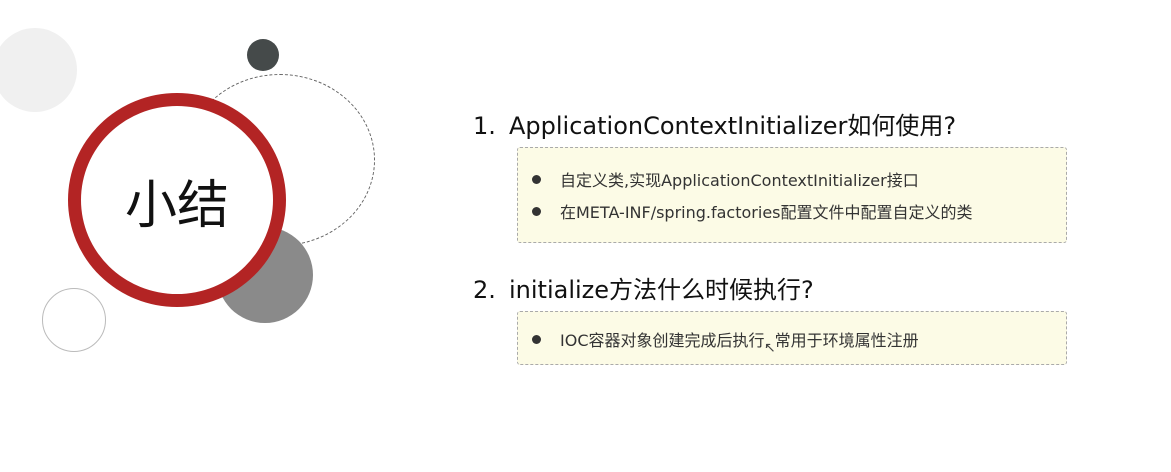 The height and width of the screenshot is (472, 1171). I want to click on section-number: 1., so click(484, 126).